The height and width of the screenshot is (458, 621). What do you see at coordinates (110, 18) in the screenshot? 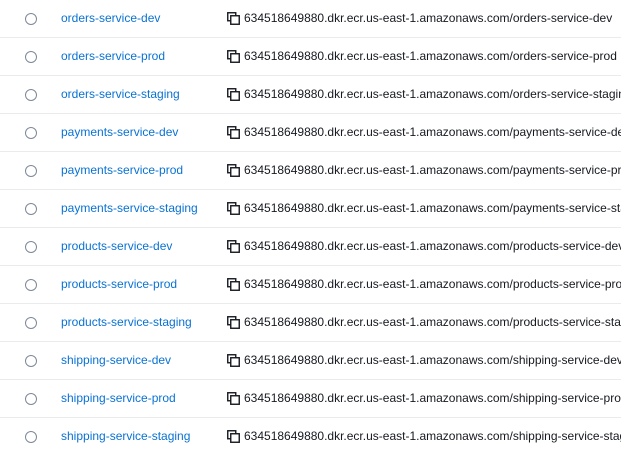
I see `repository-name-link: orders-service-dev` at bounding box center [110, 18].